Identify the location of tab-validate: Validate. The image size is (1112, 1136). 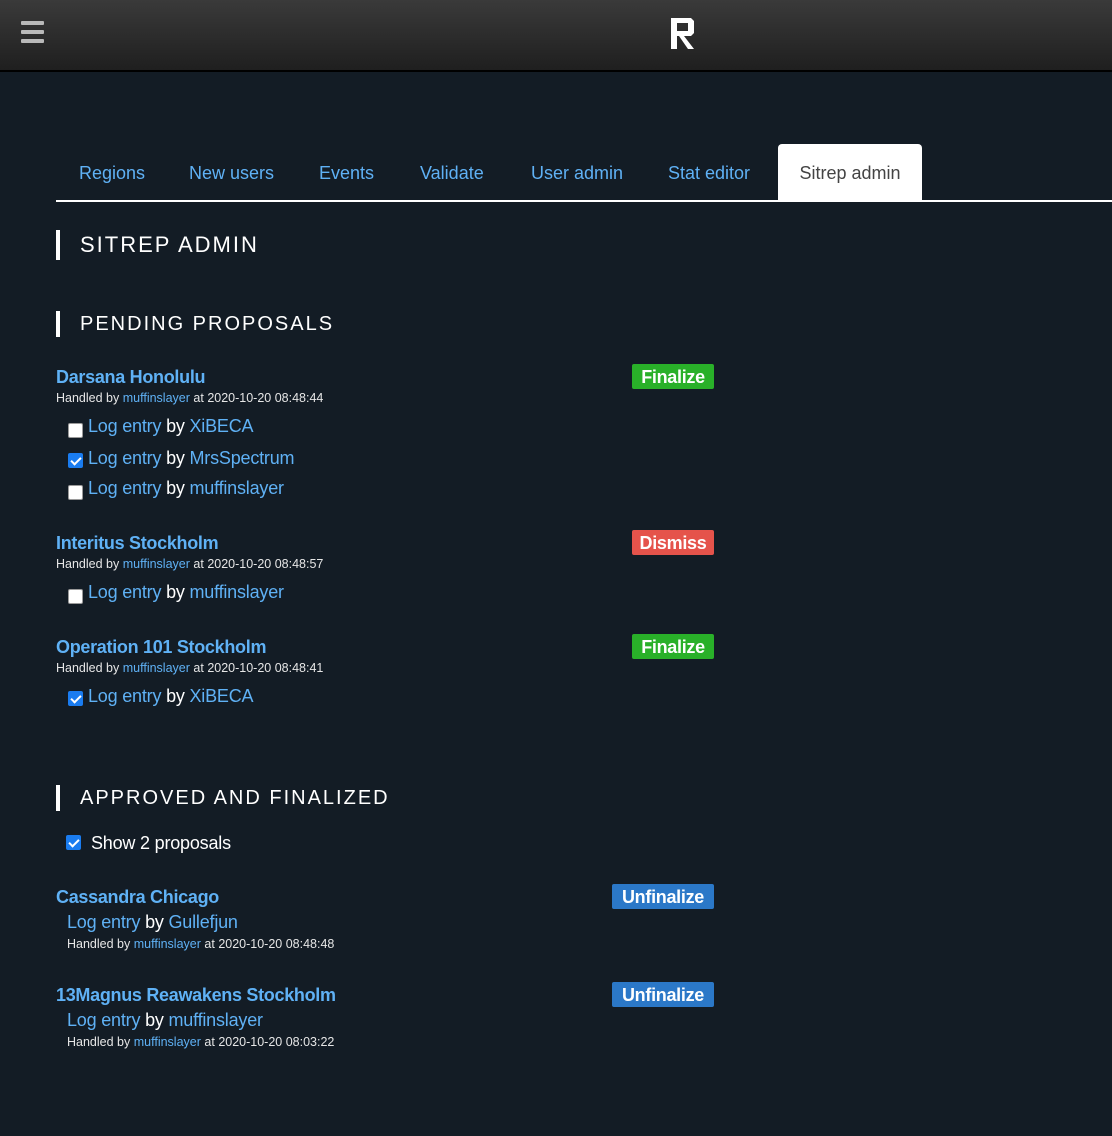
(452, 172).